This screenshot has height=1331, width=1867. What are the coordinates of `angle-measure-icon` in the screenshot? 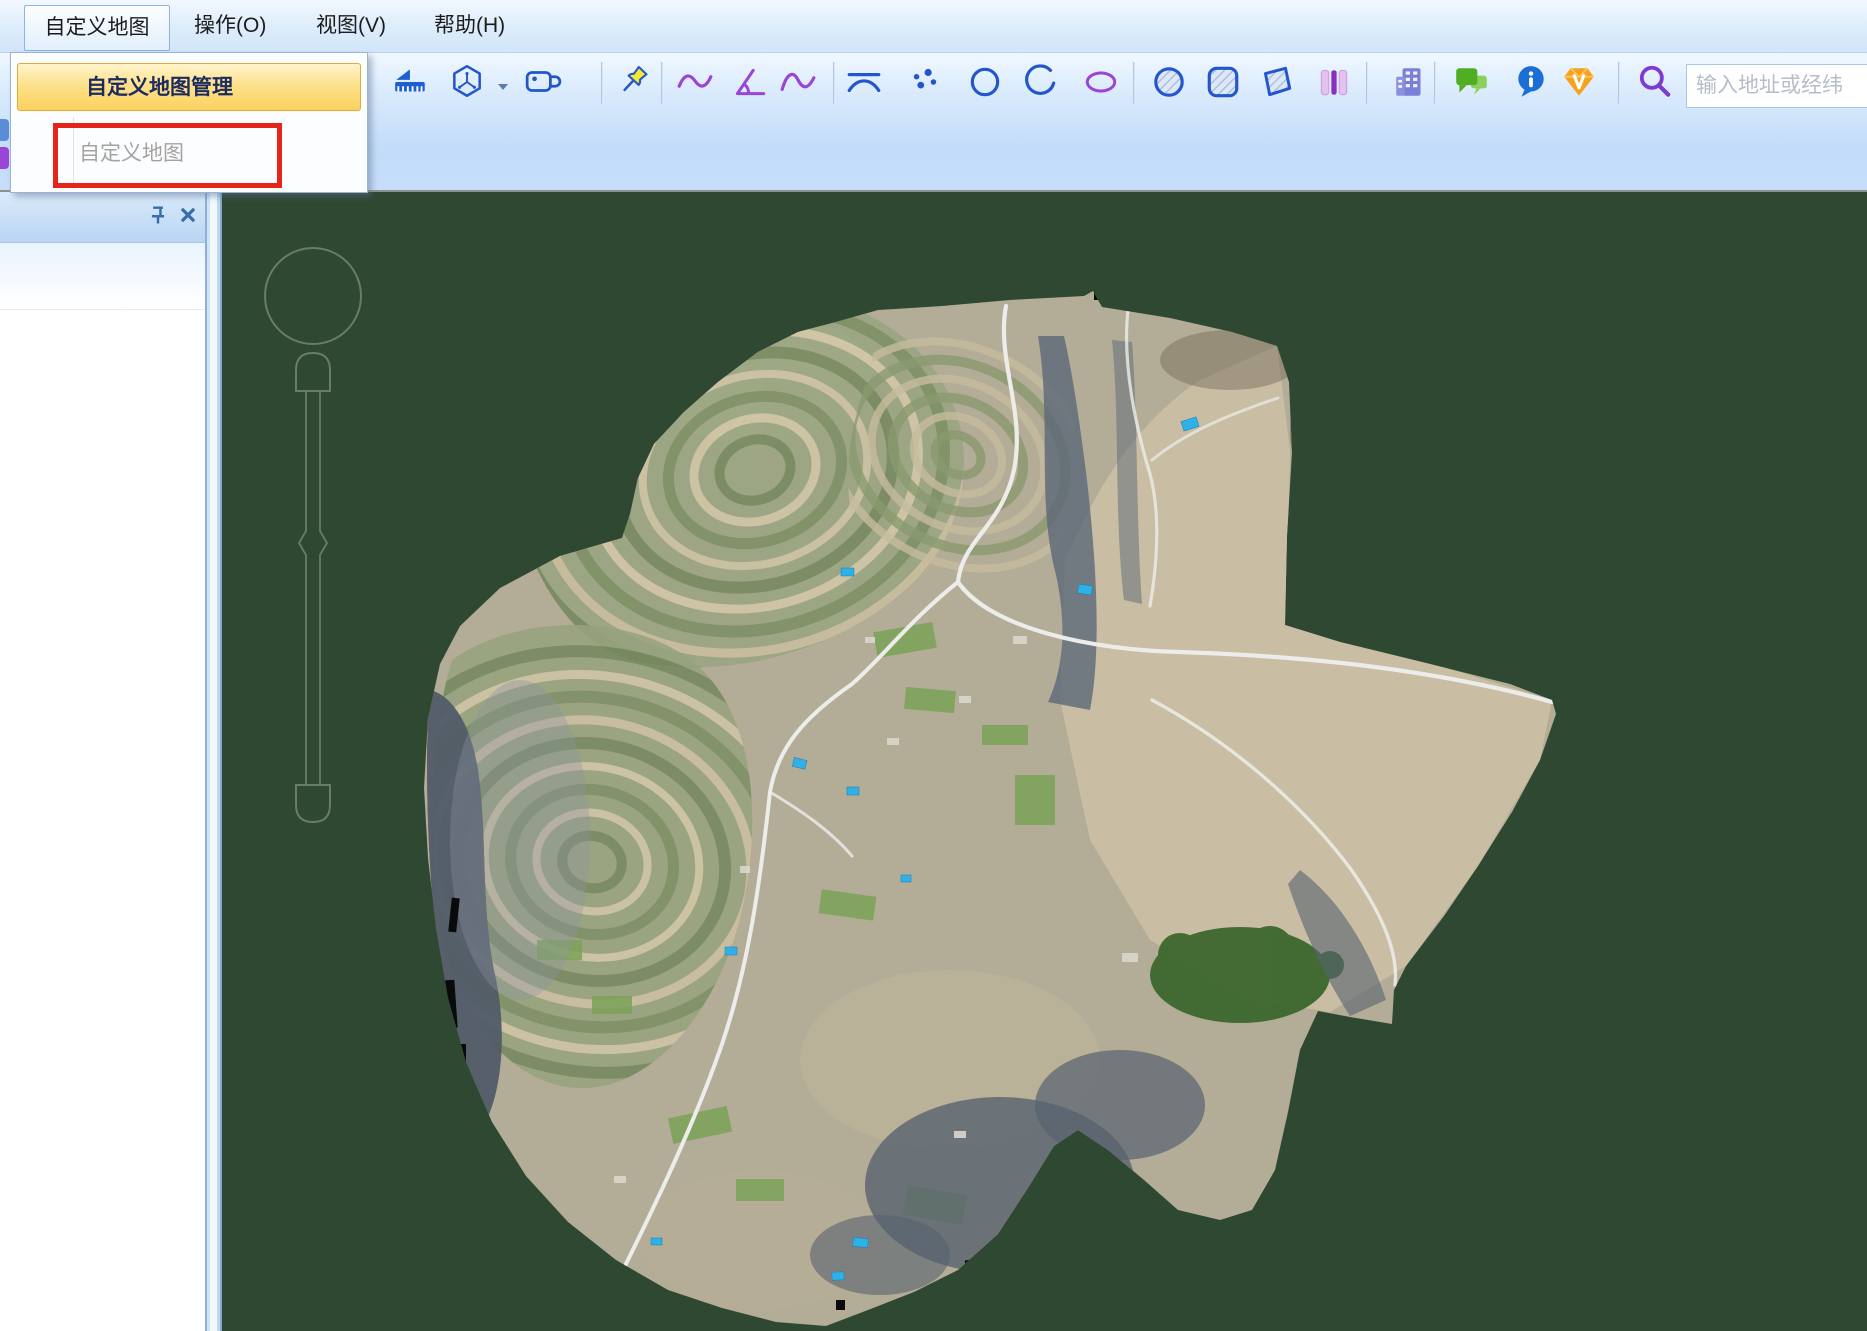 It's located at (749, 82).